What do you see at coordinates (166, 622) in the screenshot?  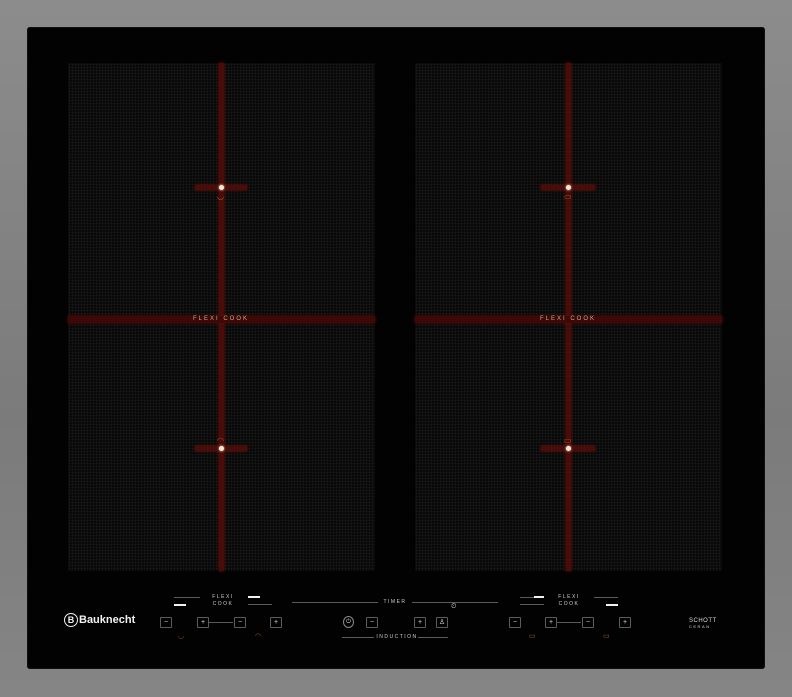 I see `minus-button-front-left: −` at bounding box center [166, 622].